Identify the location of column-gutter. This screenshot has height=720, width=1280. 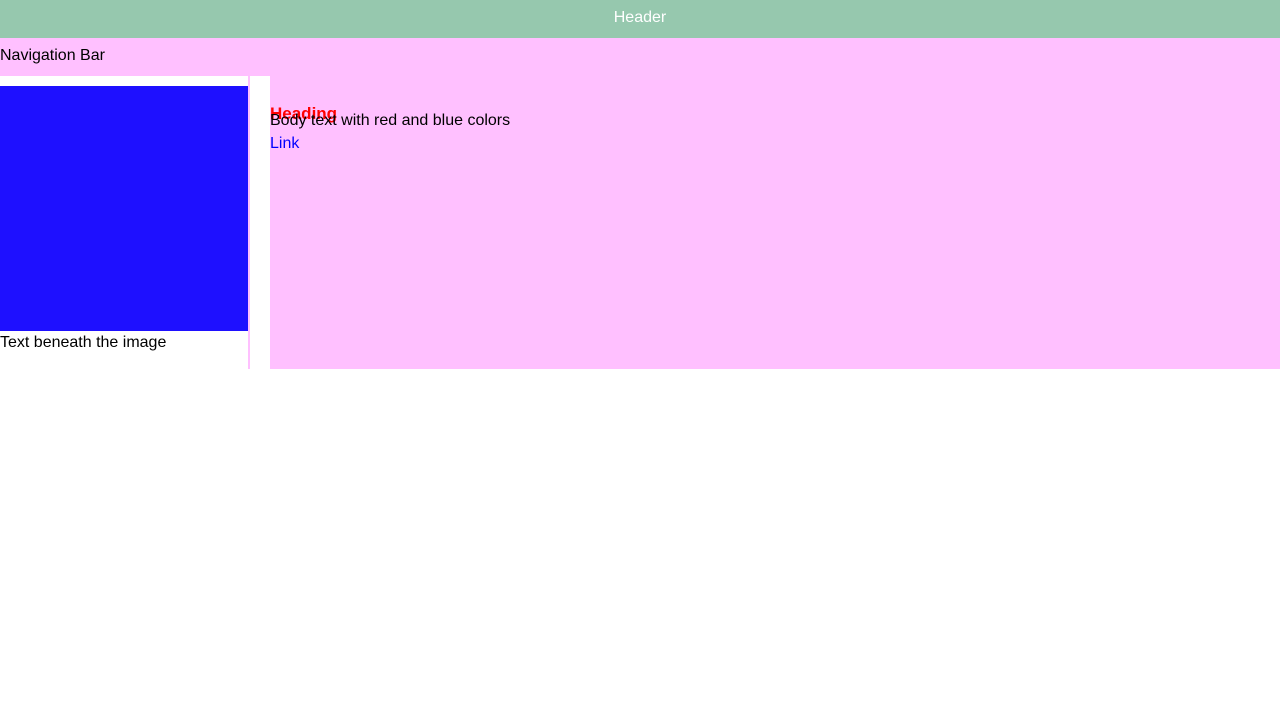
(260, 222).